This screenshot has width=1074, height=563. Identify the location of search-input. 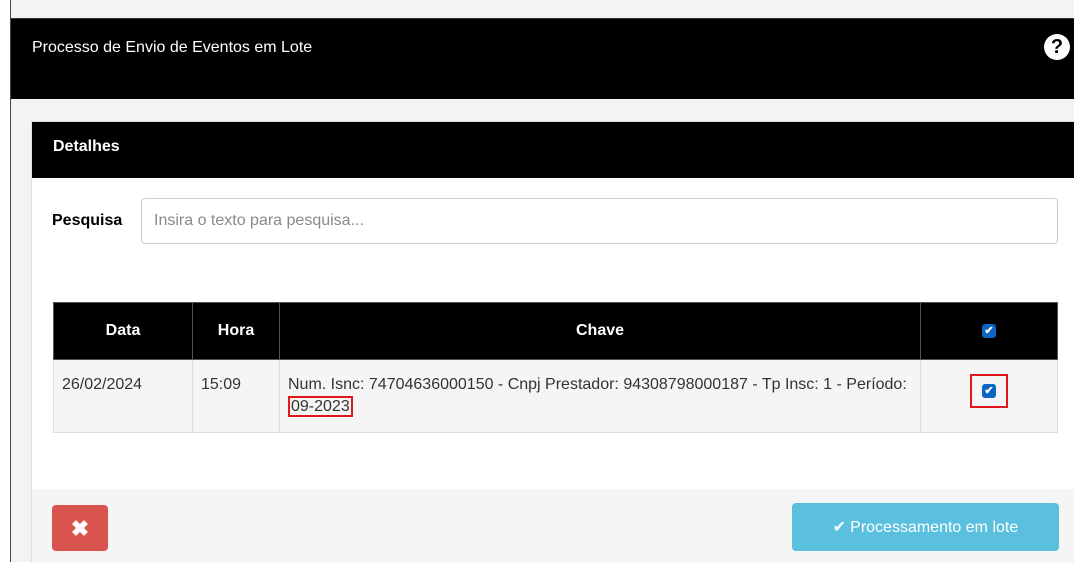
(599, 221).